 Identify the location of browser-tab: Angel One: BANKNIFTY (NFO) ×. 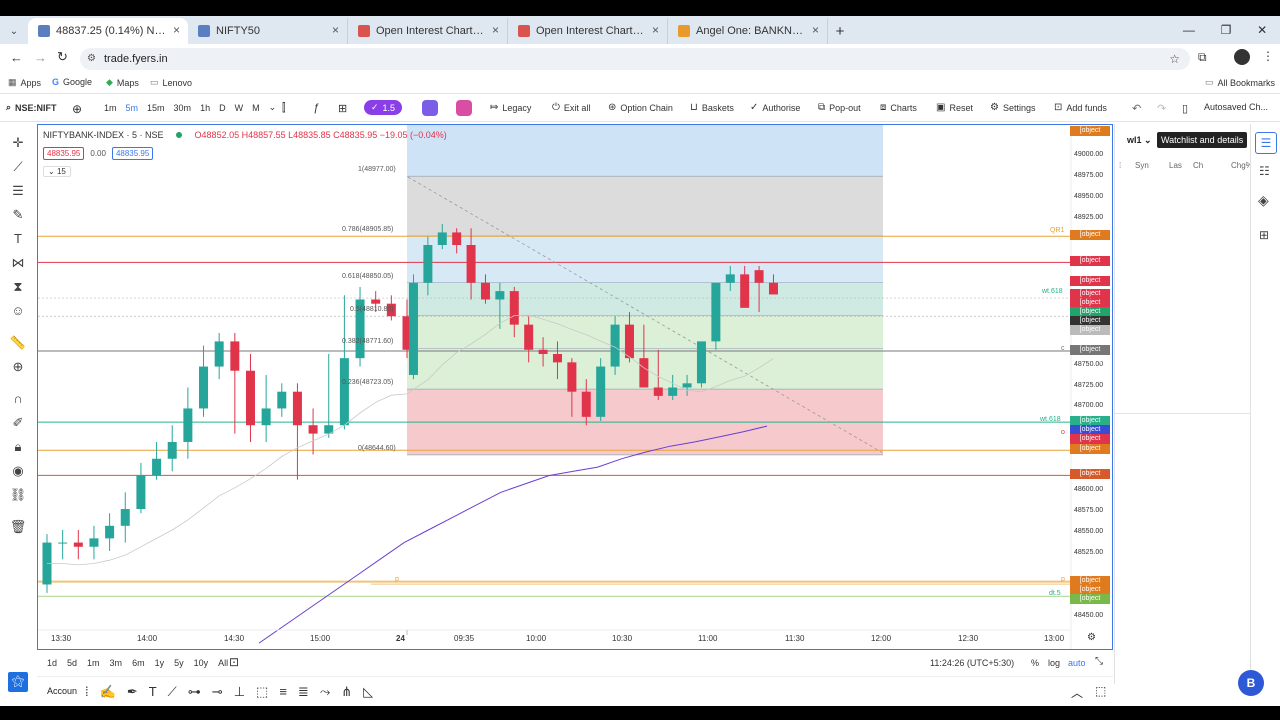
(748, 31).